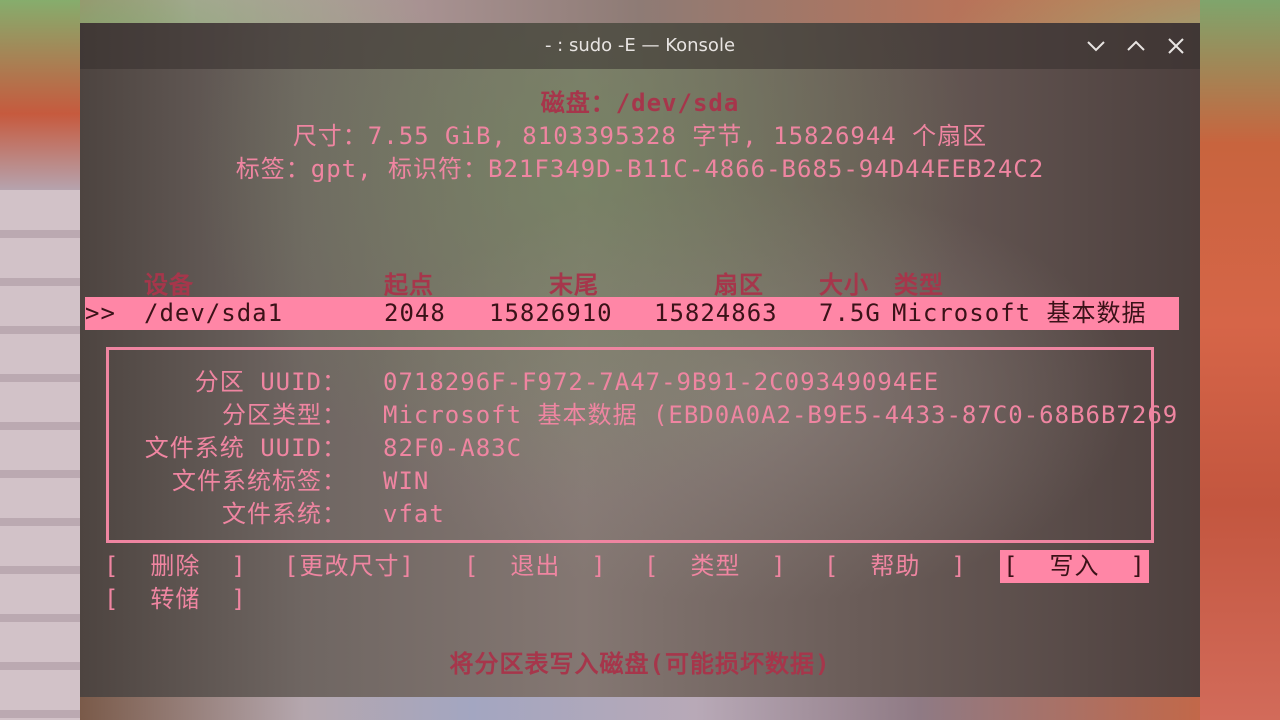 This screenshot has height=720, width=1280. Describe the element at coordinates (640, 708) in the screenshot. I see `wallpaper-bottom` at that location.